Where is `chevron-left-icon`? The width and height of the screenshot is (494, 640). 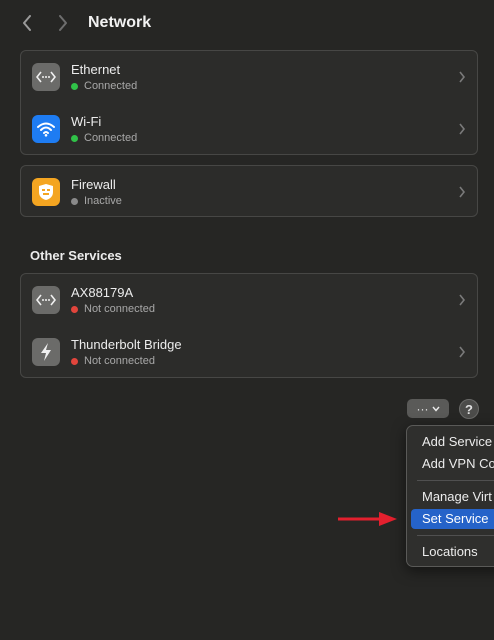
chevron-left-icon is located at coordinates (27, 23).